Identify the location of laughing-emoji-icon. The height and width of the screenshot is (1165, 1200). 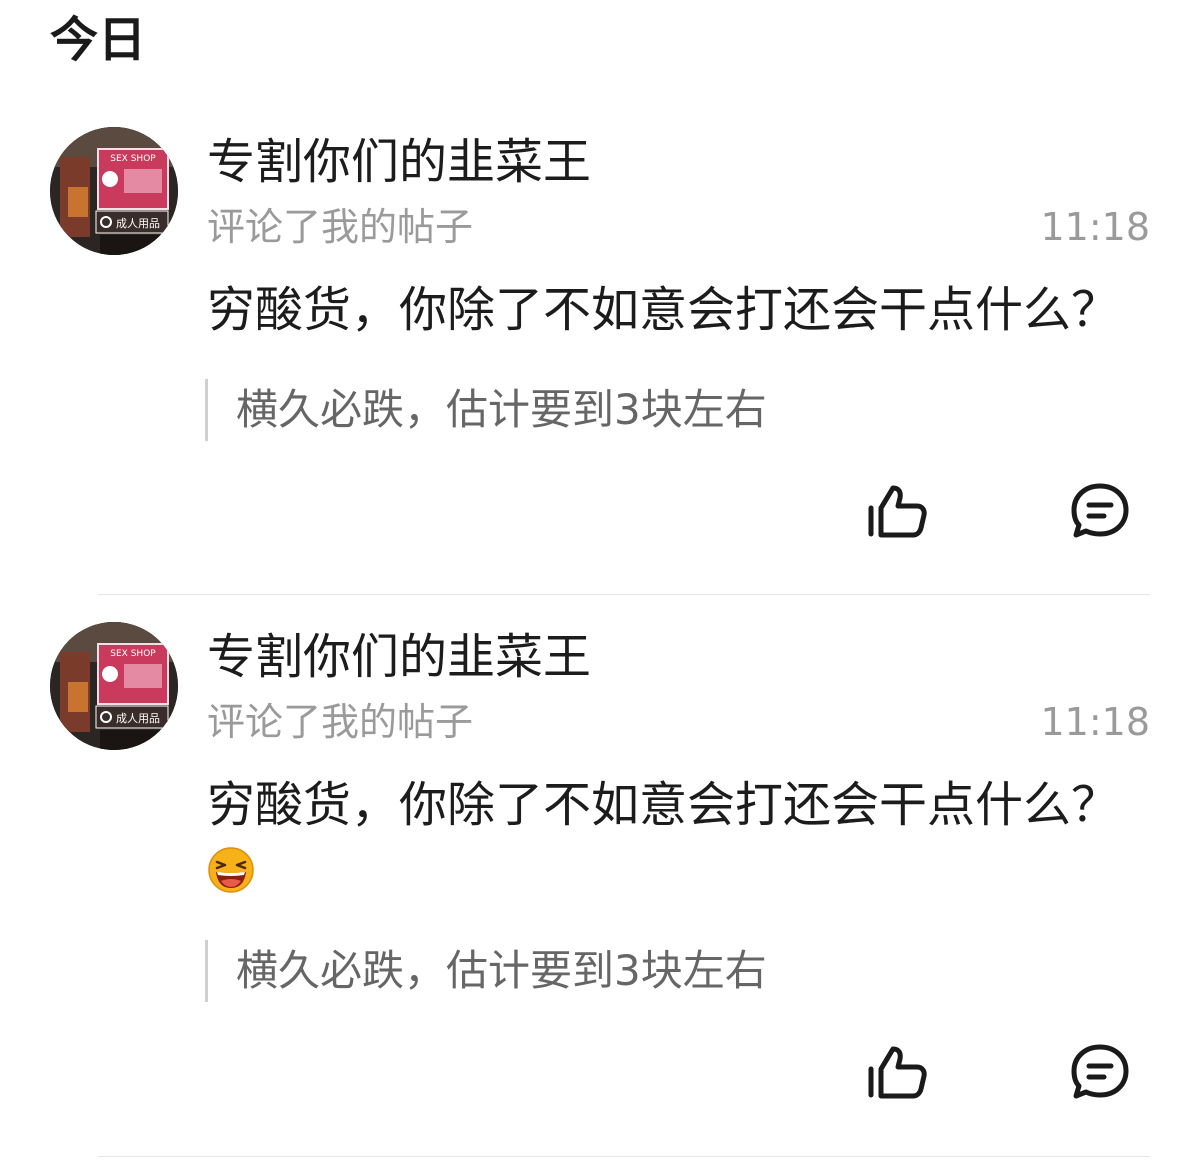
(231, 870).